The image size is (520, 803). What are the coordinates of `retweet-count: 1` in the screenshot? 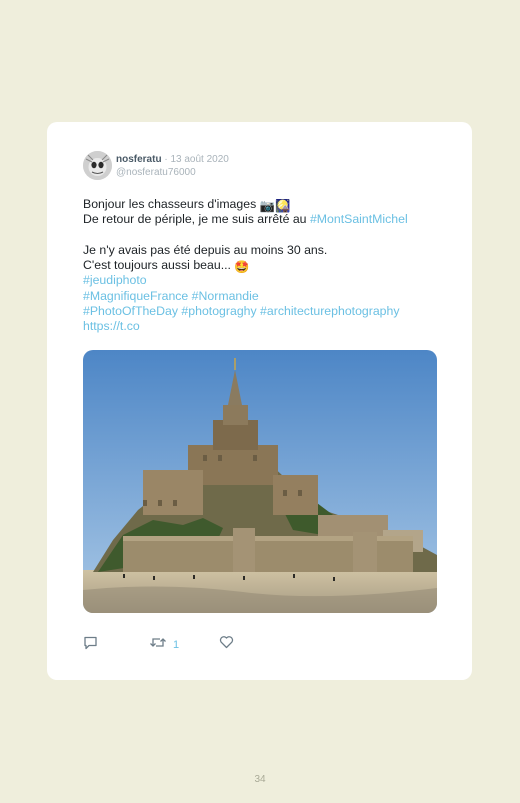 It's located at (176, 645).